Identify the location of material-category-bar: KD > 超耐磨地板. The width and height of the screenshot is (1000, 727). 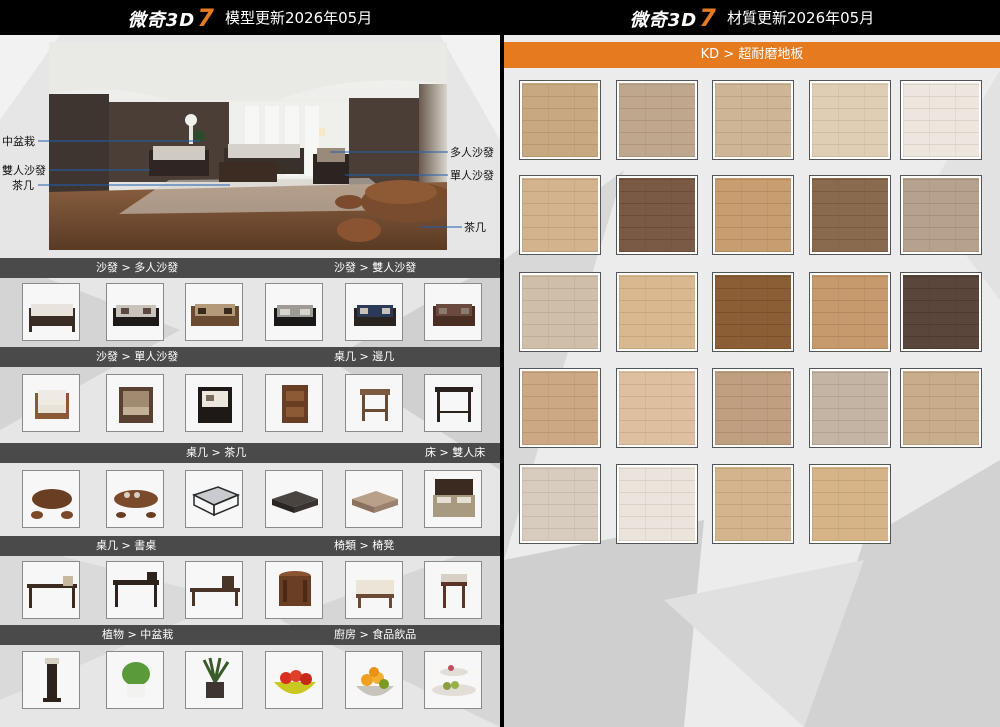
(752, 55).